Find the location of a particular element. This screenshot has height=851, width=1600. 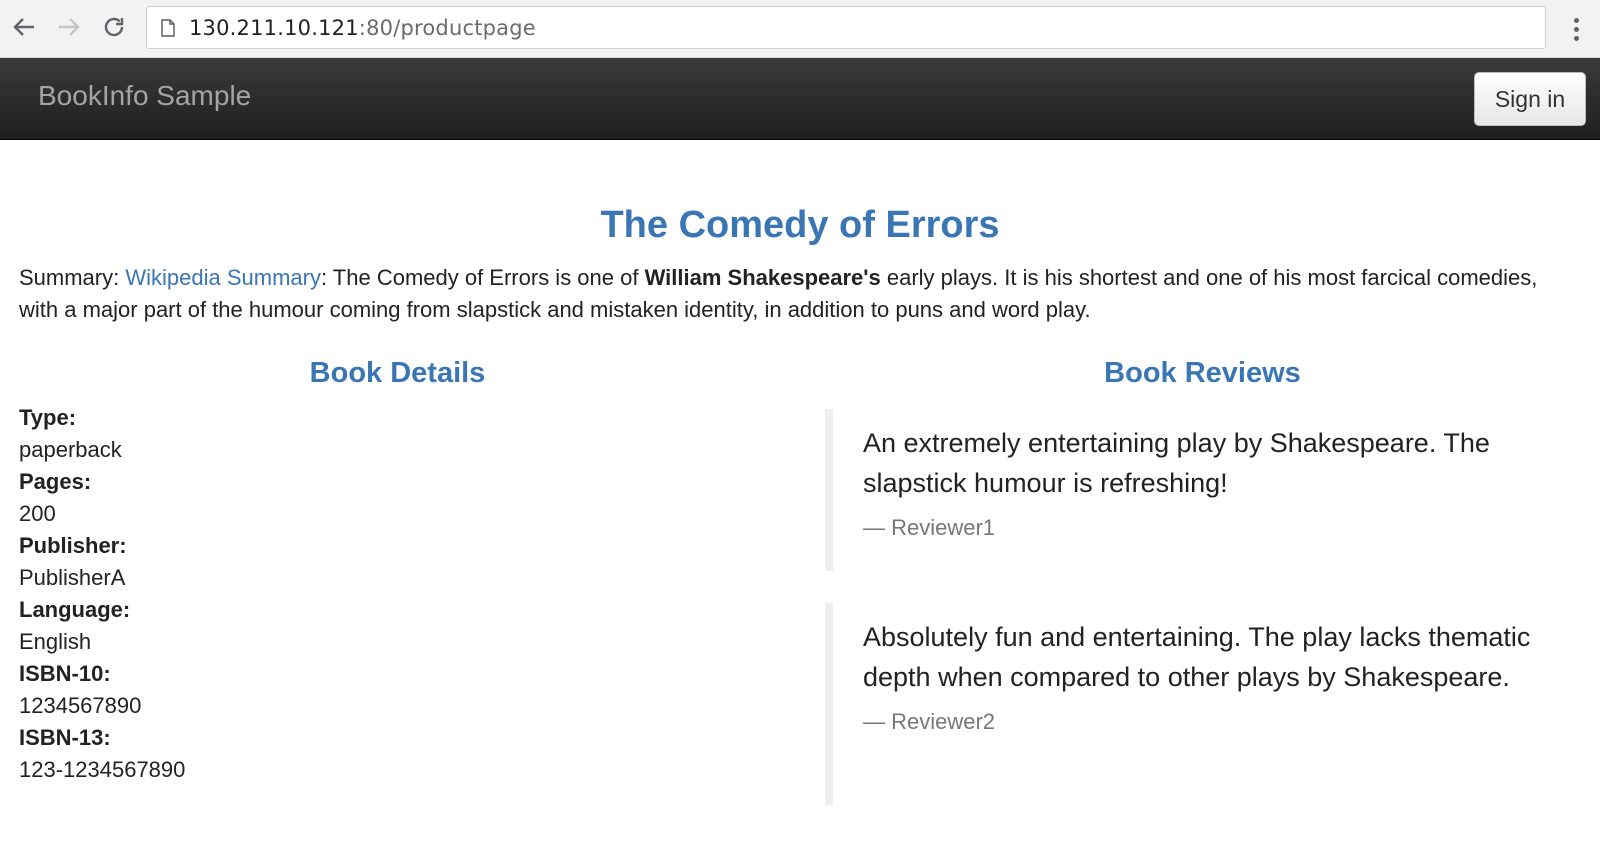

sign-in-button: Sign in is located at coordinates (1530, 99).